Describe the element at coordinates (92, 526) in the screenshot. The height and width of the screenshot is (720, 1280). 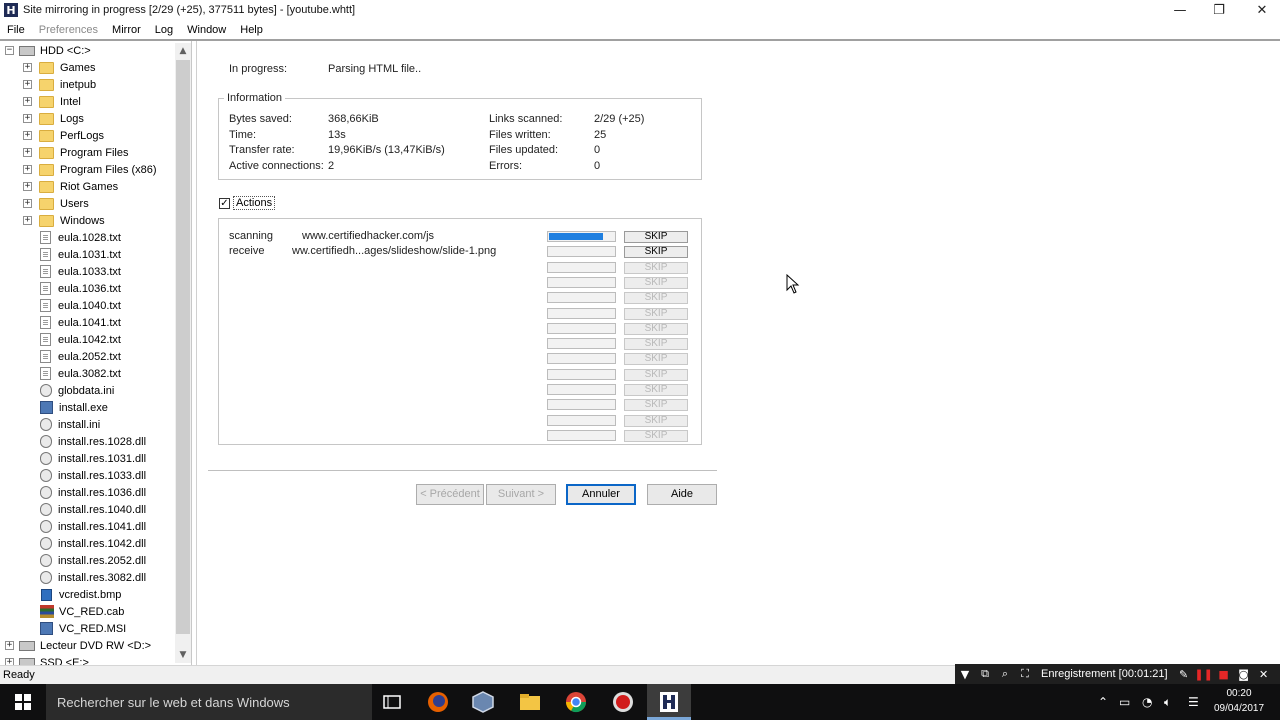
I see `tree-item-file: install.res.1041.dll` at that location.